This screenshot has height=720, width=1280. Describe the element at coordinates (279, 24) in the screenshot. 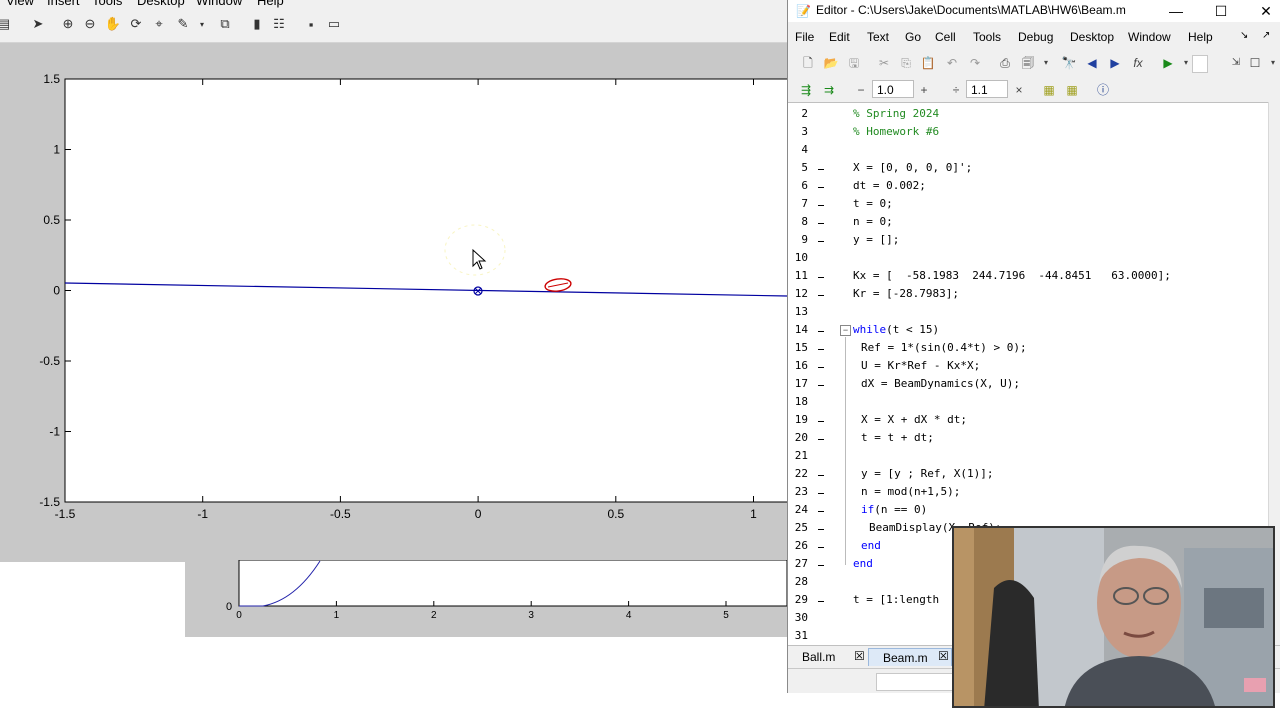

I see `legend-icon: ☷` at that location.